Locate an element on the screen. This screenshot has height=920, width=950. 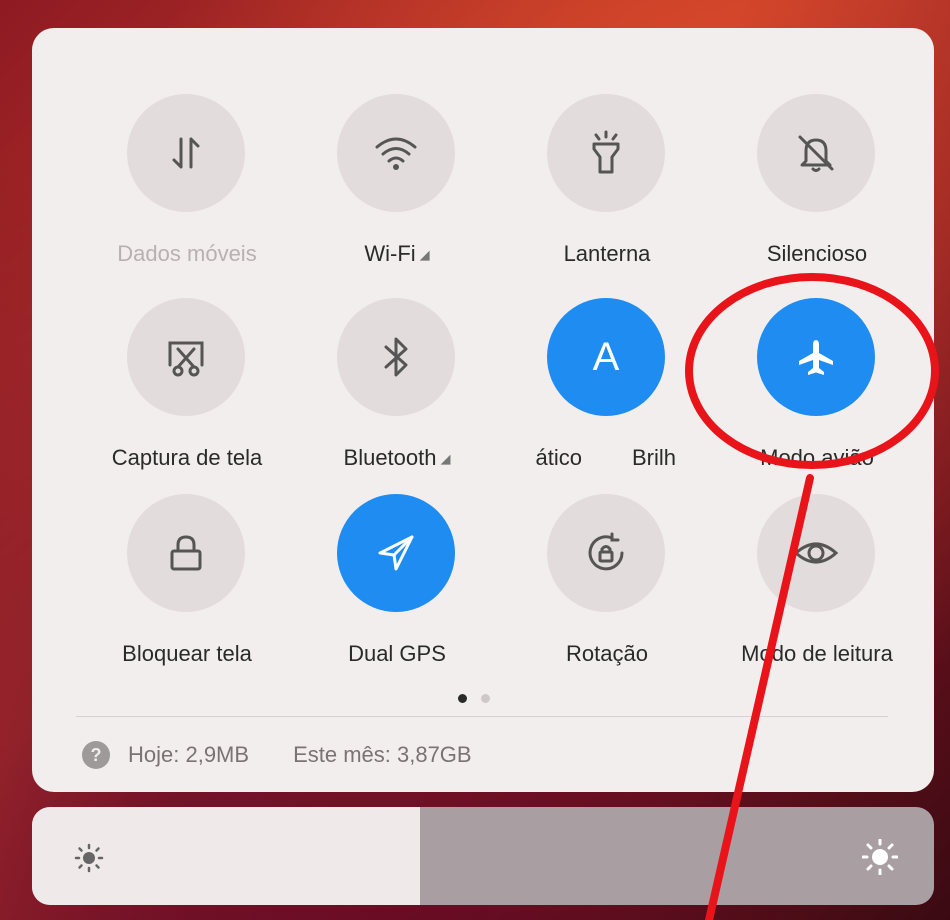
help-icon: ? is located at coordinates (96, 755).